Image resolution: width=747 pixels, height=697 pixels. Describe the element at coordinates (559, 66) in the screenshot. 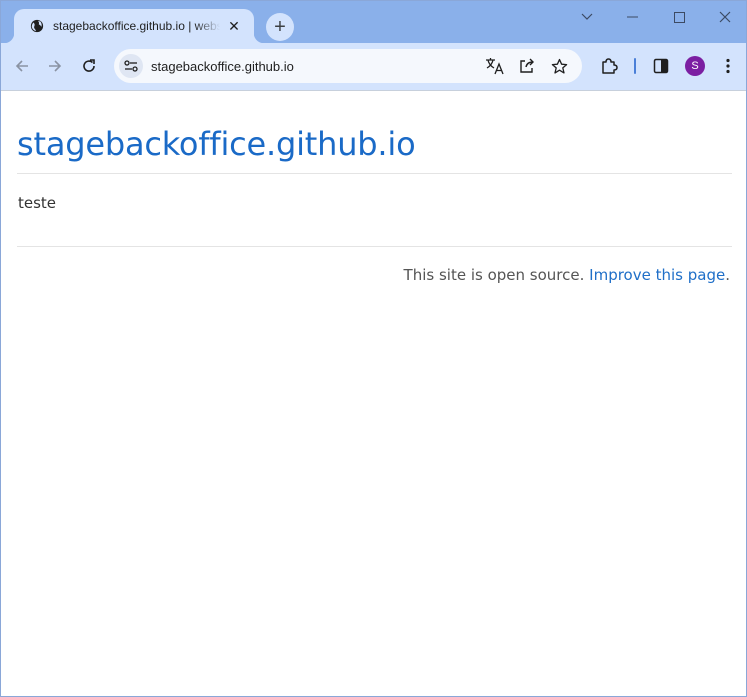

I see `bookmark-star-icon` at that location.